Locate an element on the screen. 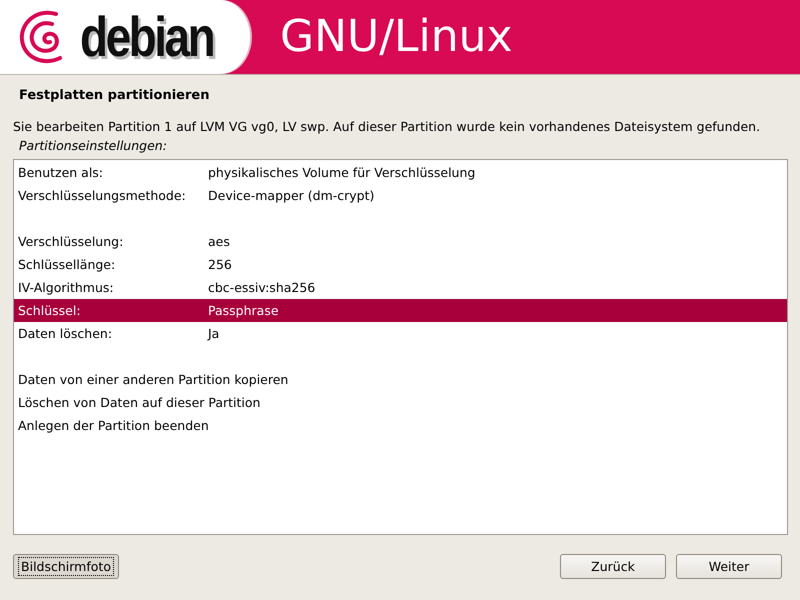 The width and height of the screenshot is (800, 600). description-text: Sie bearbeiten Partition 1 auf LVM VG vg0, LV swp. Auf dieser Partition wurde kein vorhandenes Dateisystem gefunden. is located at coordinates (387, 126).